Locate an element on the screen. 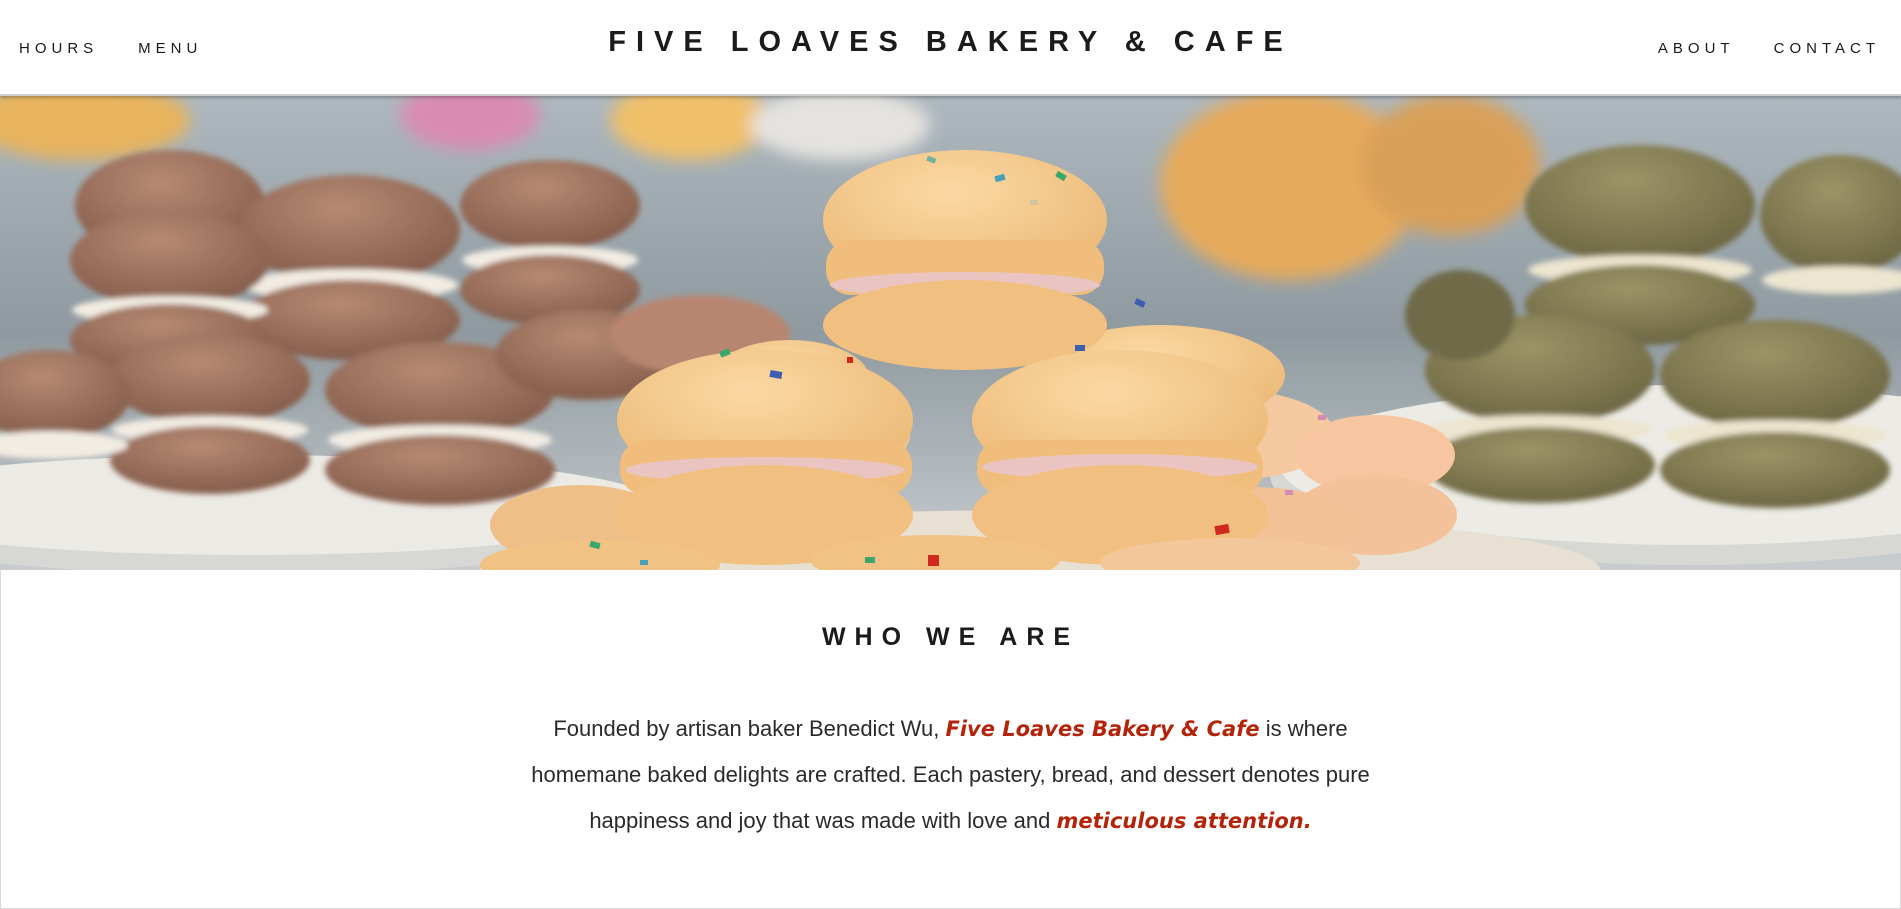 Image resolution: width=1901 pixels, height=909 pixels. section-title-who-we-are: WHO WE ARE is located at coordinates (950, 636).